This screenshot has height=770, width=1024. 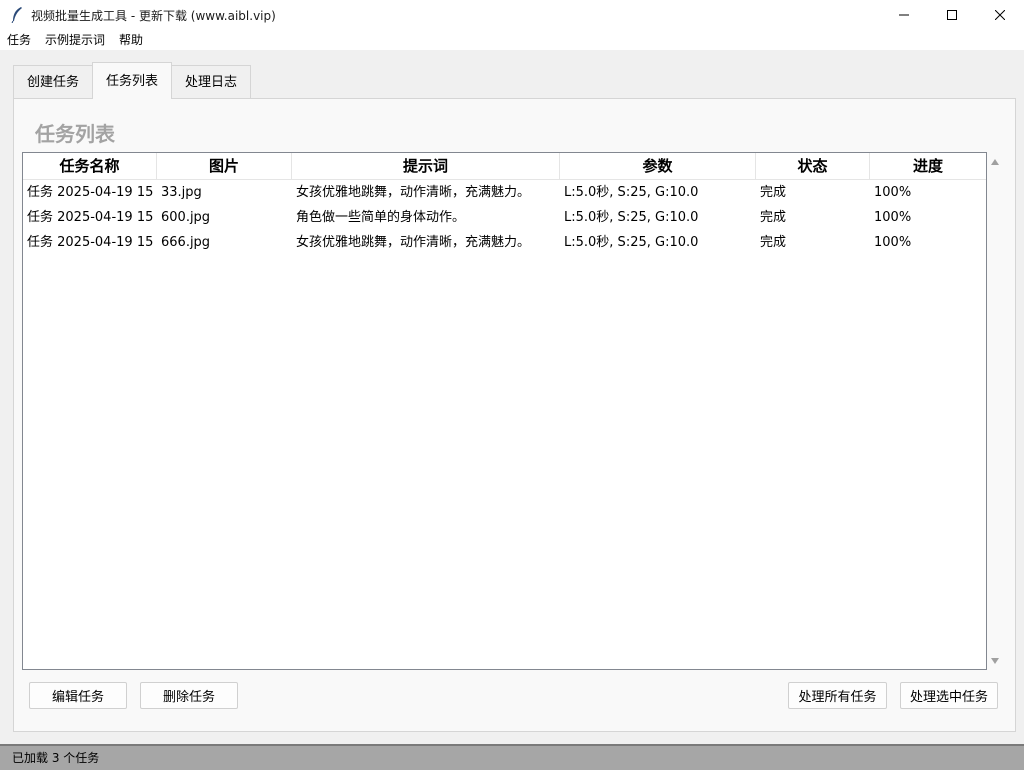 What do you see at coordinates (995, 162) in the screenshot?
I see `scroll-up-icon` at bounding box center [995, 162].